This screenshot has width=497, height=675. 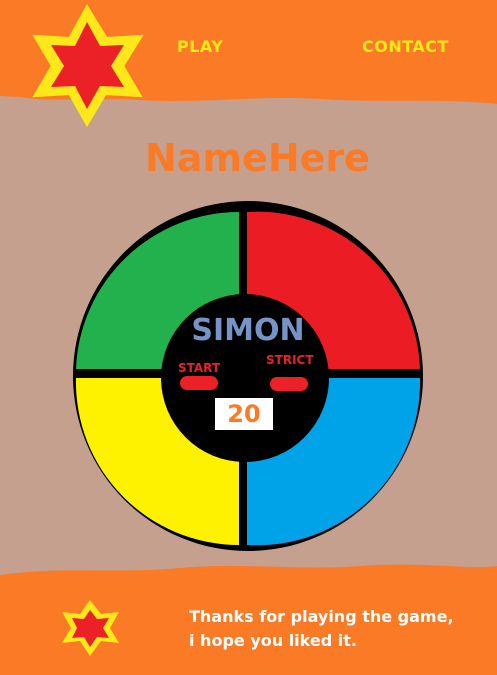 What do you see at coordinates (199, 368) in the screenshot?
I see `start-label: START` at bounding box center [199, 368].